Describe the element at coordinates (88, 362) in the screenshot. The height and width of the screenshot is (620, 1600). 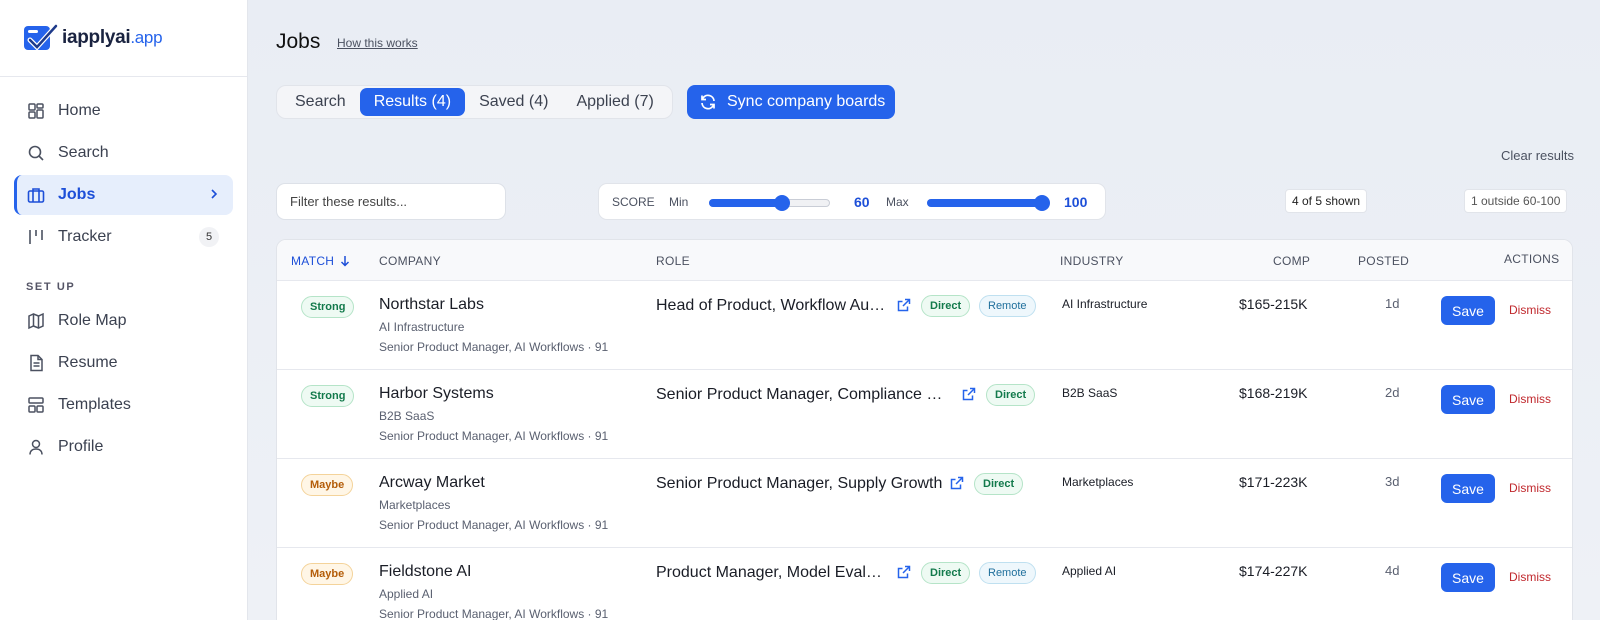
I see `sidebar-item-label: Resume` at that location.